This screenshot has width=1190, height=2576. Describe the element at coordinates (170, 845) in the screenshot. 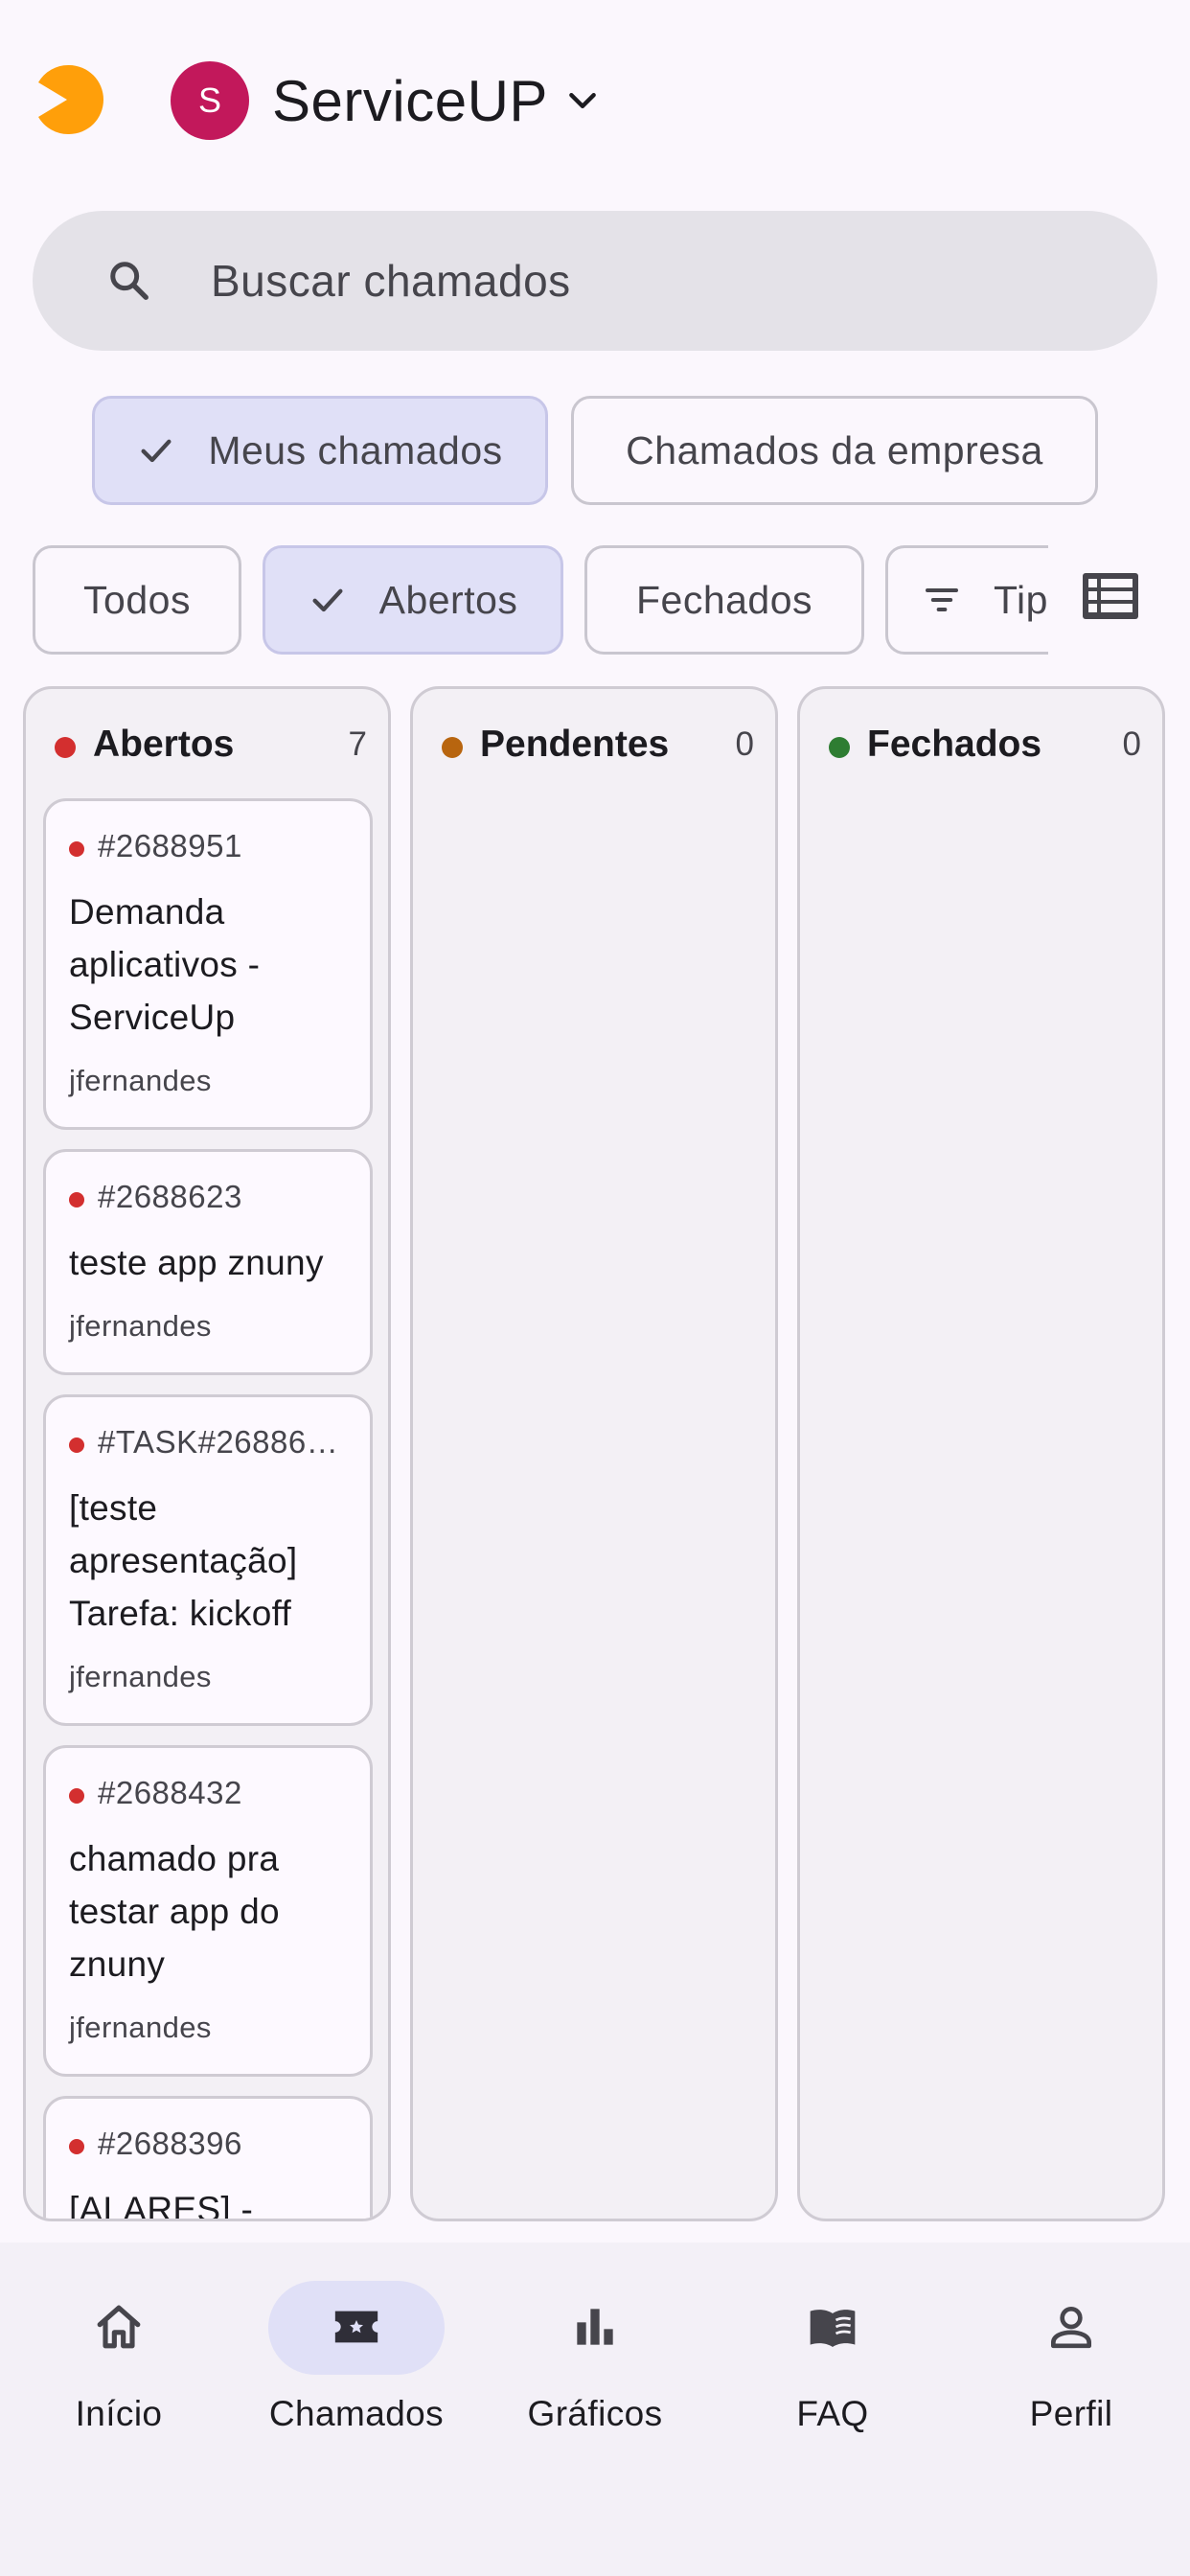

I see `ticket-id: #2688951` at that location.